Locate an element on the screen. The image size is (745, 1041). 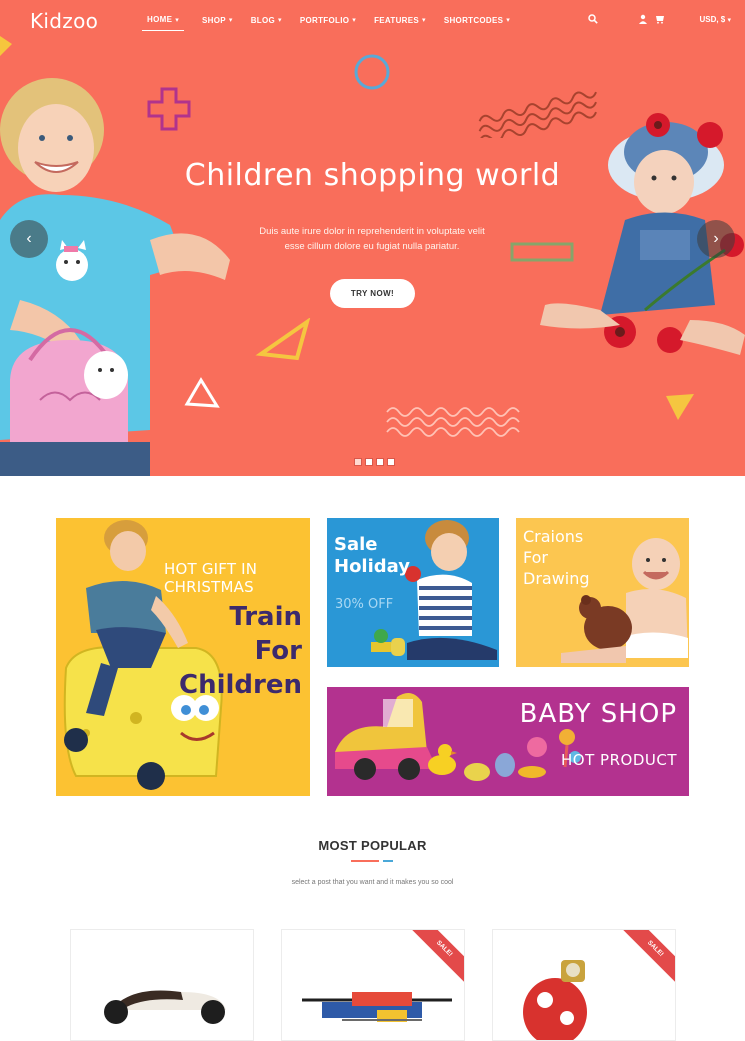
banner-sale-offer: 30% OFF is located at coordinates (364, 604).